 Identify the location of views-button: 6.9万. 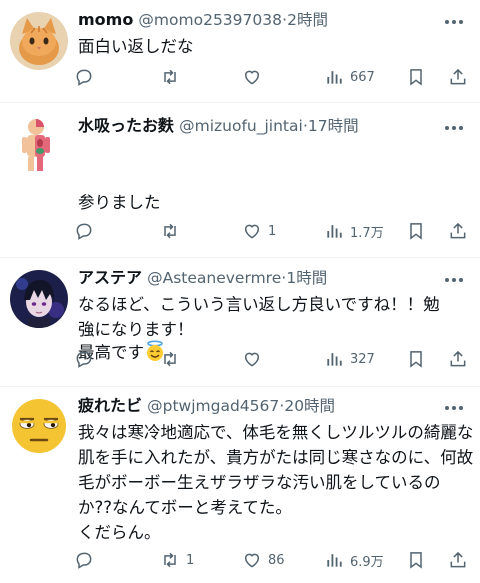
(354, 560).